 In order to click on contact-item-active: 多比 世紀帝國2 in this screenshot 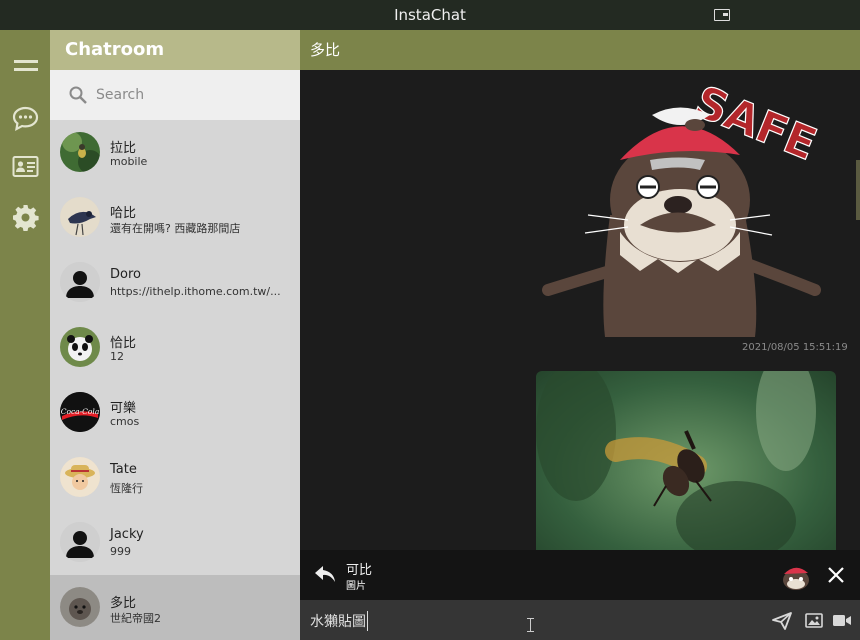, I will do `click(175, 607)`.